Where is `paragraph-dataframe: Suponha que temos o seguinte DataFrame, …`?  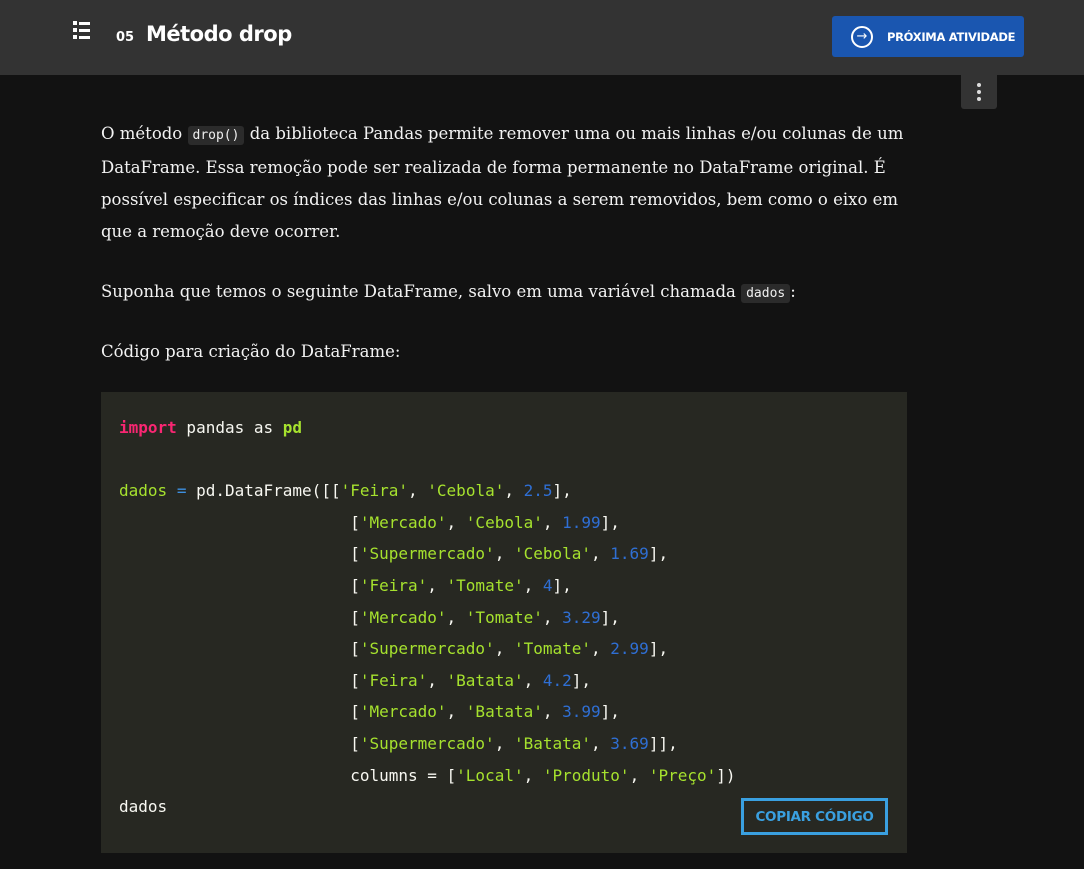
paragraph-dataframe: Suponha que temos o seguinte DataFrame, … is located at coordinates (506, 293).